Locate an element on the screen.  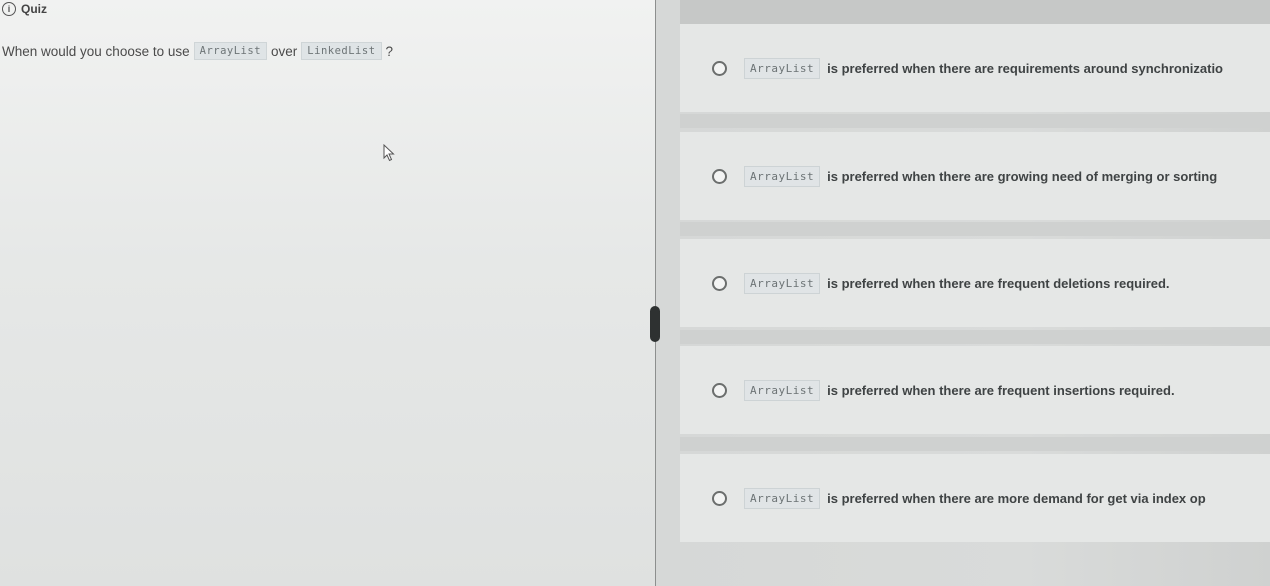
question-code-linkedlist: LinkedList is located at coordinates (341, 51).